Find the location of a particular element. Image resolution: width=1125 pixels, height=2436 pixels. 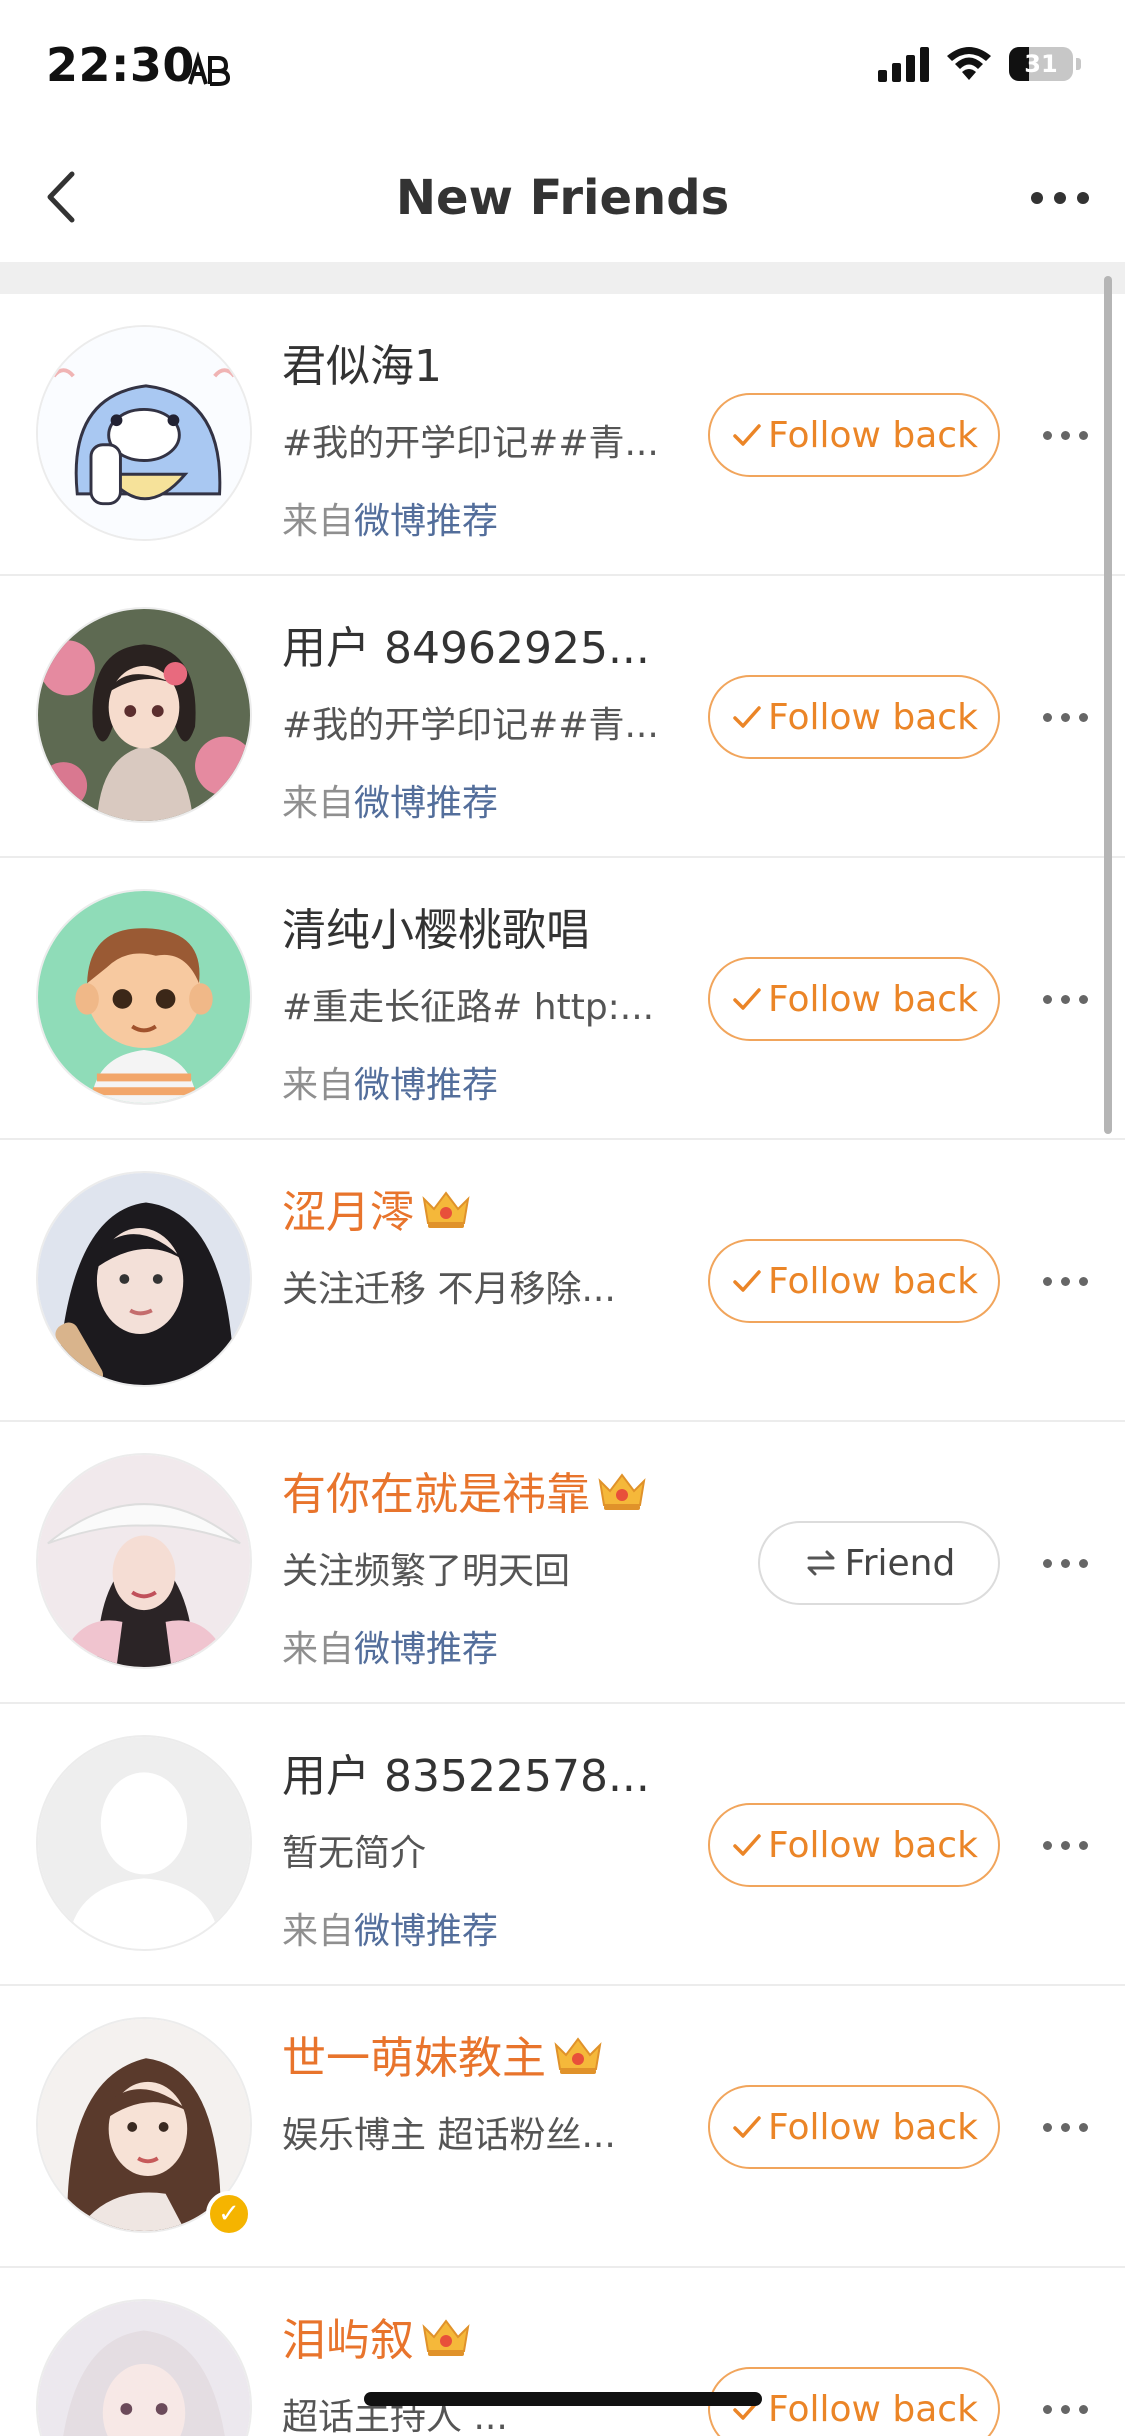

status-indicators: 31 is located at coordinates (979, 64).